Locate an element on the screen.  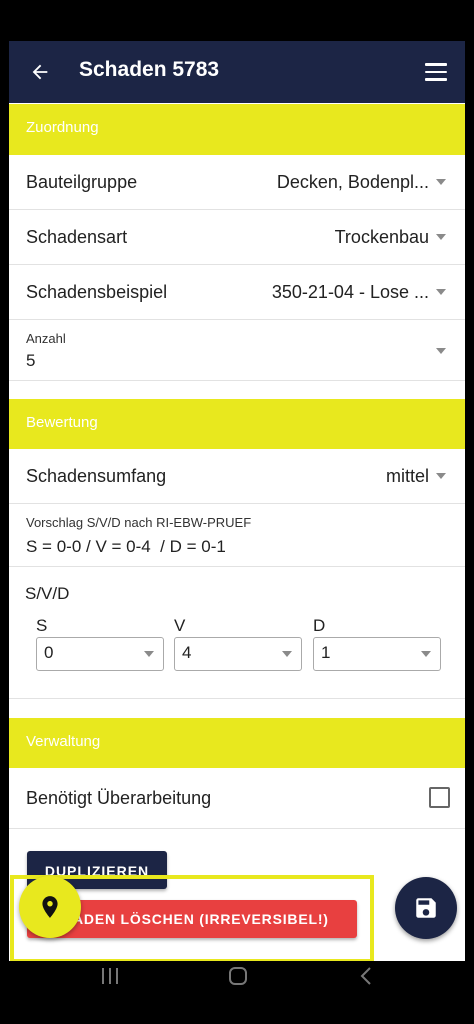
s-select: 0 is located at coordinates (100, 654).